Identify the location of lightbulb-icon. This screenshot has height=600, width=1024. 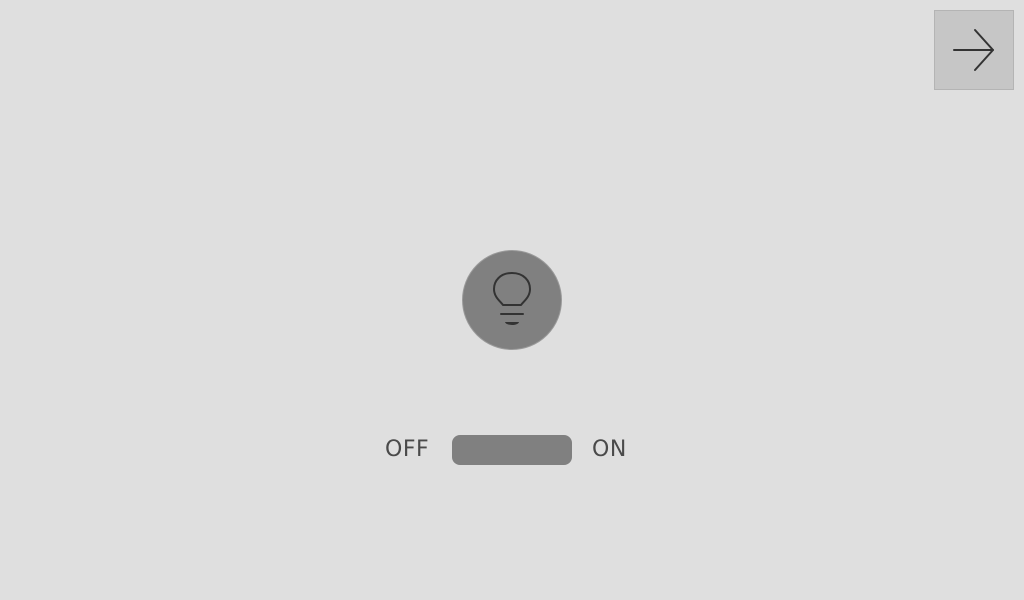
(512, 298).